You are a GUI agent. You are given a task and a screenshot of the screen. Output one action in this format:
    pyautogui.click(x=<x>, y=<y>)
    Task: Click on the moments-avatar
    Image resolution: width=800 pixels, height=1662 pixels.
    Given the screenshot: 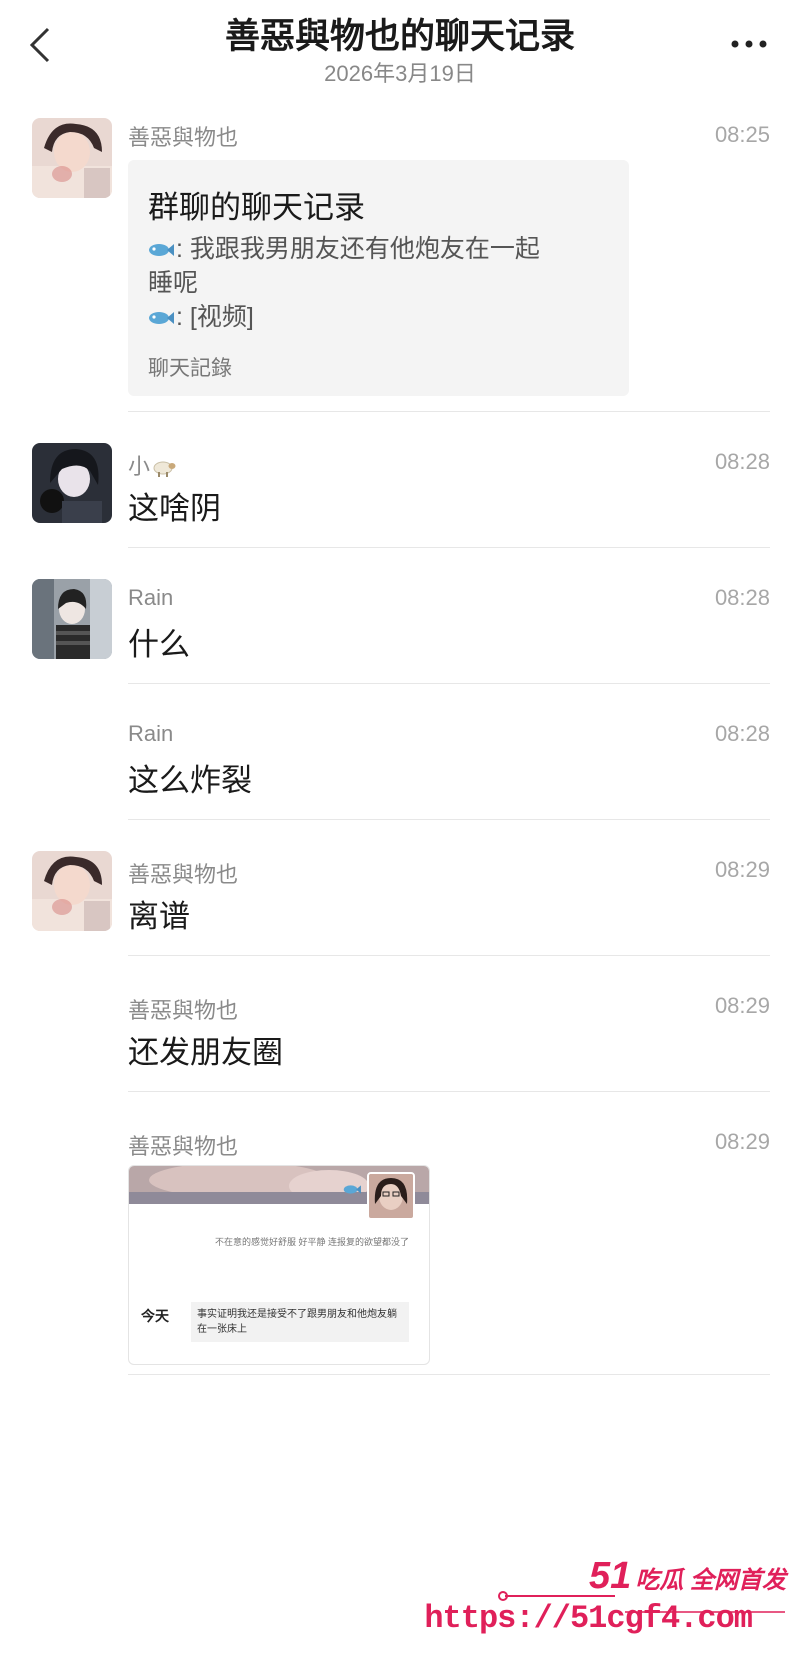 What is the action you would take?
    pyautogui.click(x=391, y=1196)
    